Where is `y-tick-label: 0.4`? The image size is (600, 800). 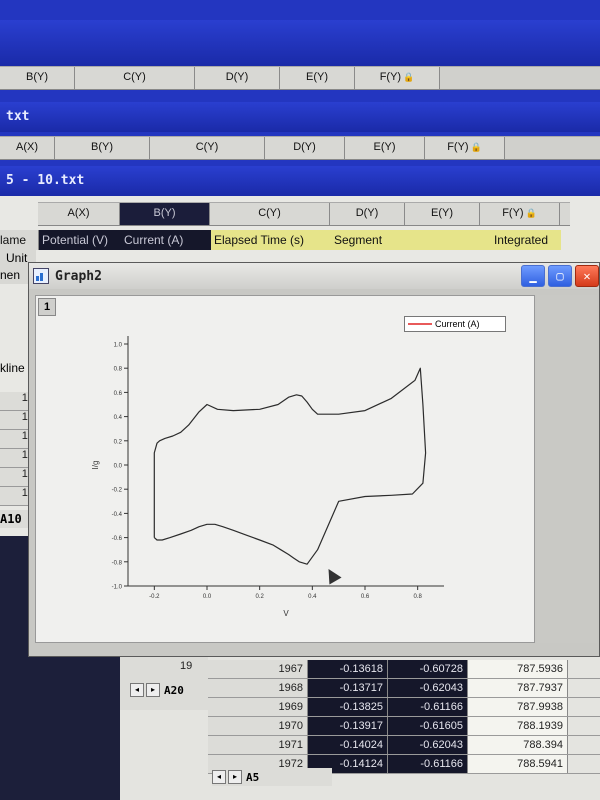
y-tick-label: 0.4 is located at coordinates (118, 418).